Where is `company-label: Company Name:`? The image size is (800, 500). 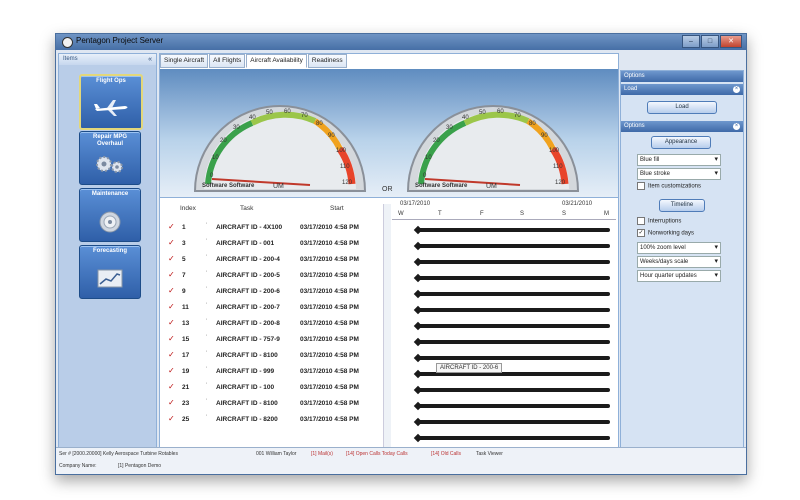
company-label: Company Name: is located at coordinates (78, 466).